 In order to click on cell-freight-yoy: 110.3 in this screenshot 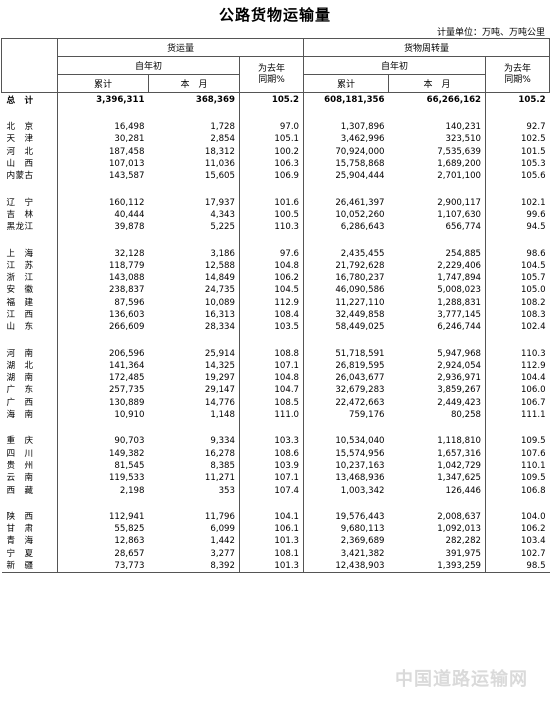, I will do `click(271, 227)`.